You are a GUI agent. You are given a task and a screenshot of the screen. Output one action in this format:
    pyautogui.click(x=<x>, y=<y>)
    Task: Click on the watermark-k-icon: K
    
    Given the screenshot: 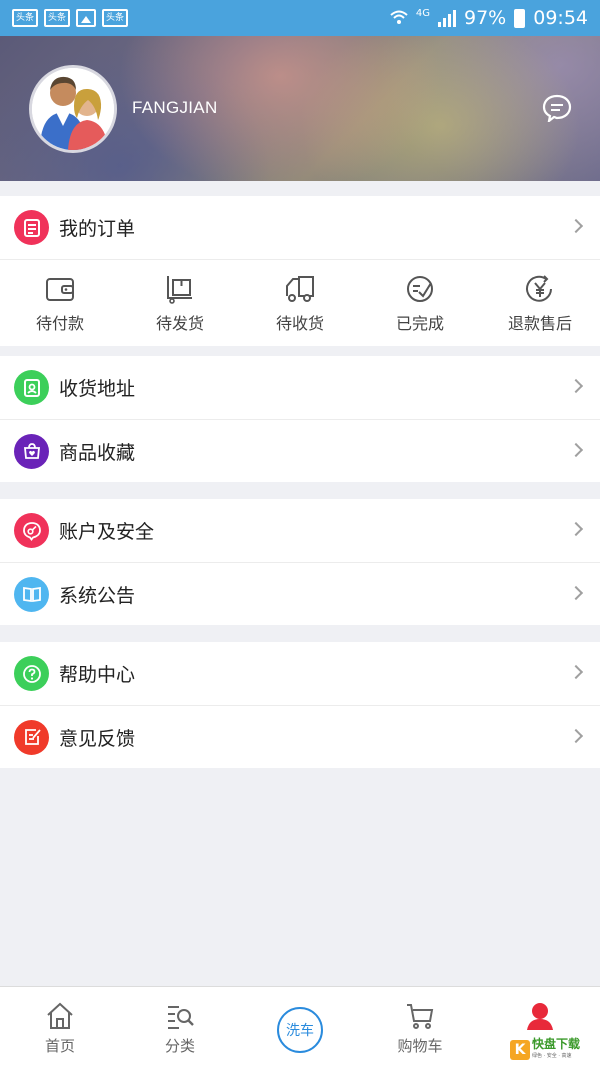 What is the action you would take?
    pyautogui.click(x=520, y=1050)
    